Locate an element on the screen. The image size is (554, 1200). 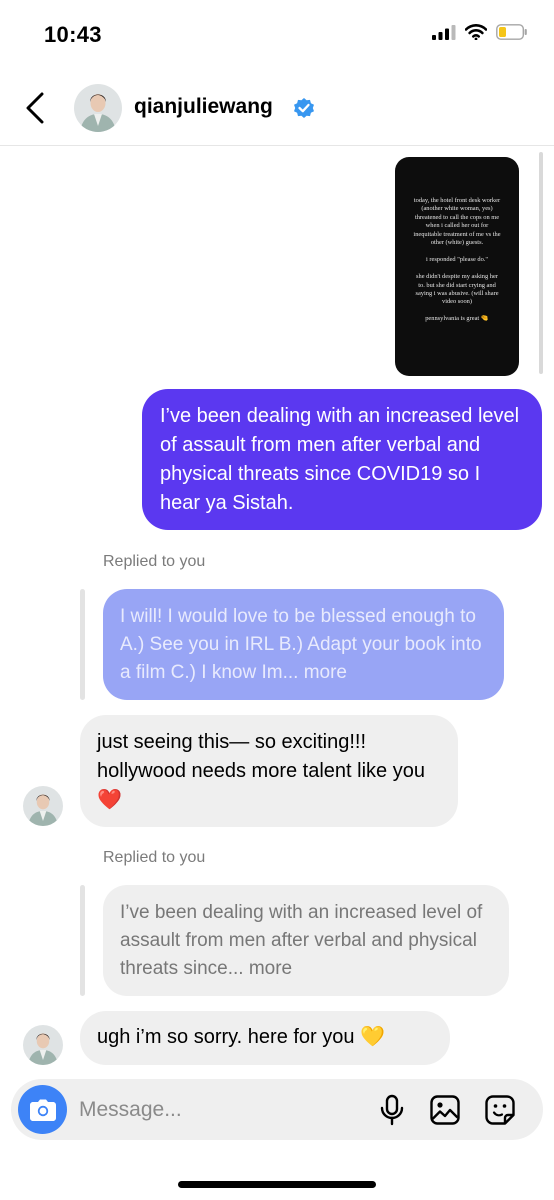
received-message-bubble: ugh i’m so sorry. here for you 💛 is located at coordinates (265, 1038).